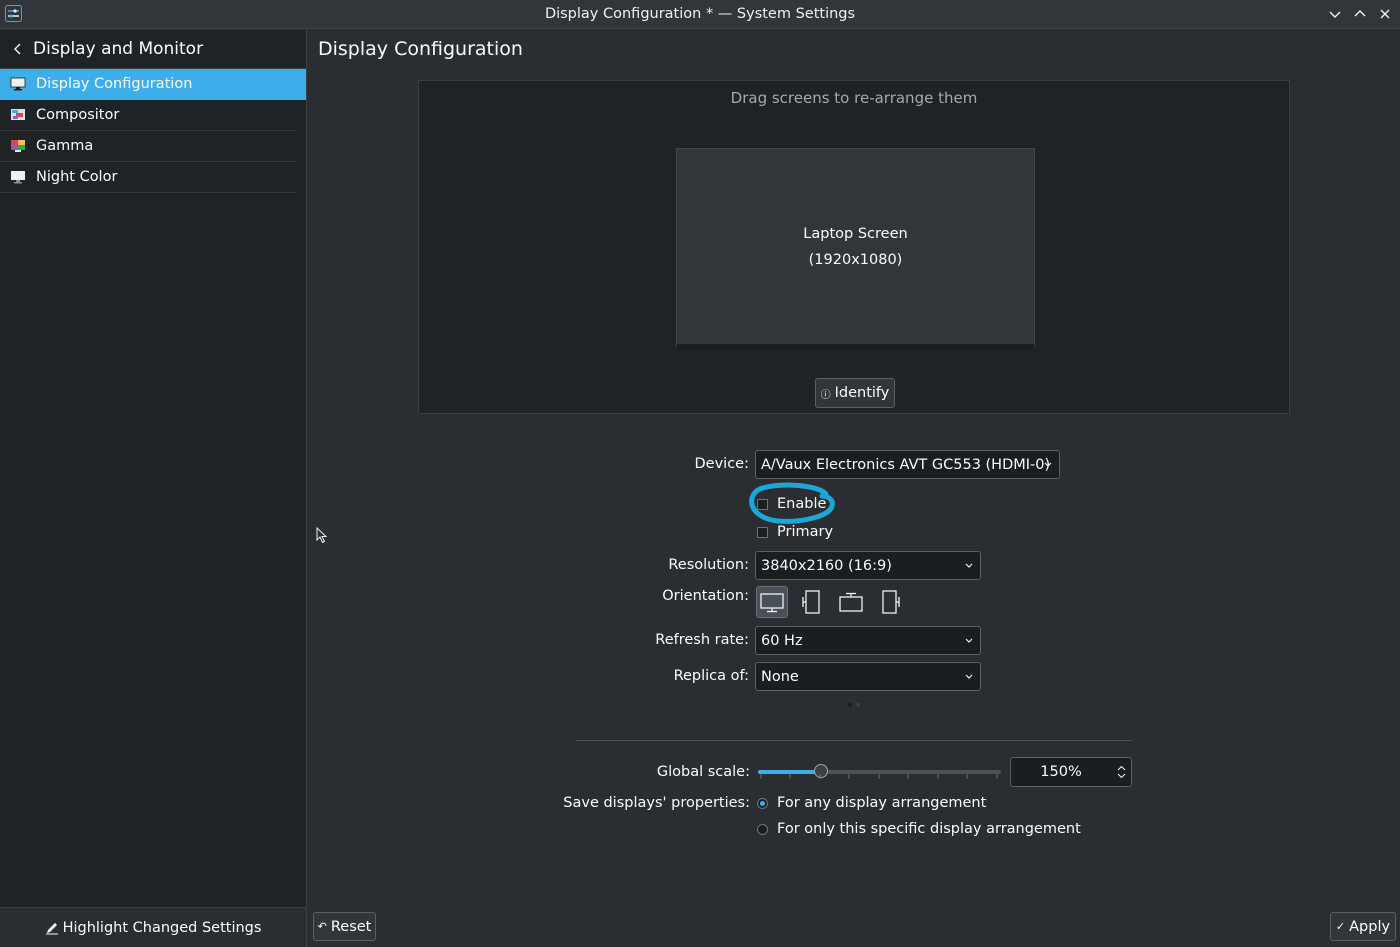 This screenshot has height=947, width=1400. What do you see at coordinates (868, 640) in the screenshot?
I see `refresh-rate-select: 60 Hz` at bounding box center [868, 640].